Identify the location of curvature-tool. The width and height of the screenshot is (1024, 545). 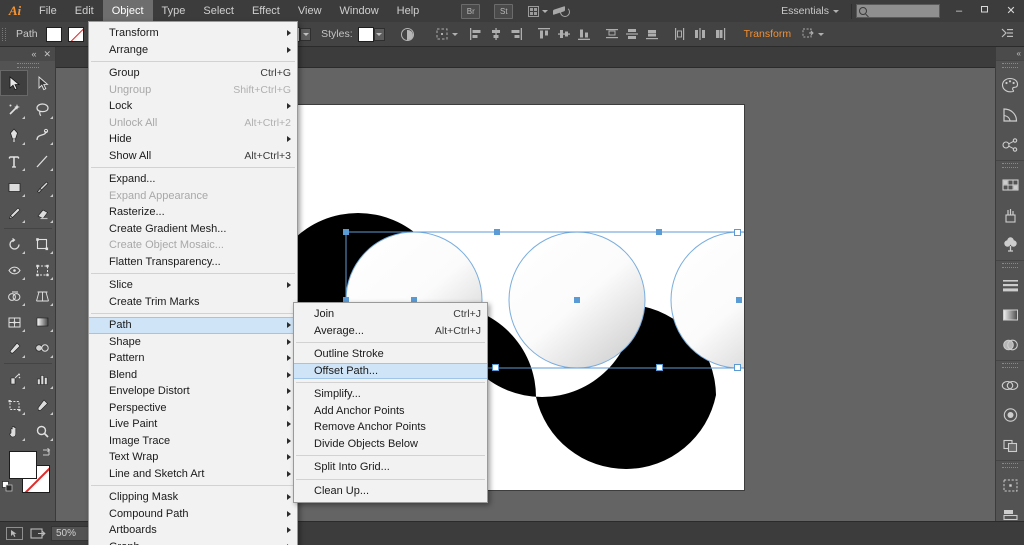
(42, 135).